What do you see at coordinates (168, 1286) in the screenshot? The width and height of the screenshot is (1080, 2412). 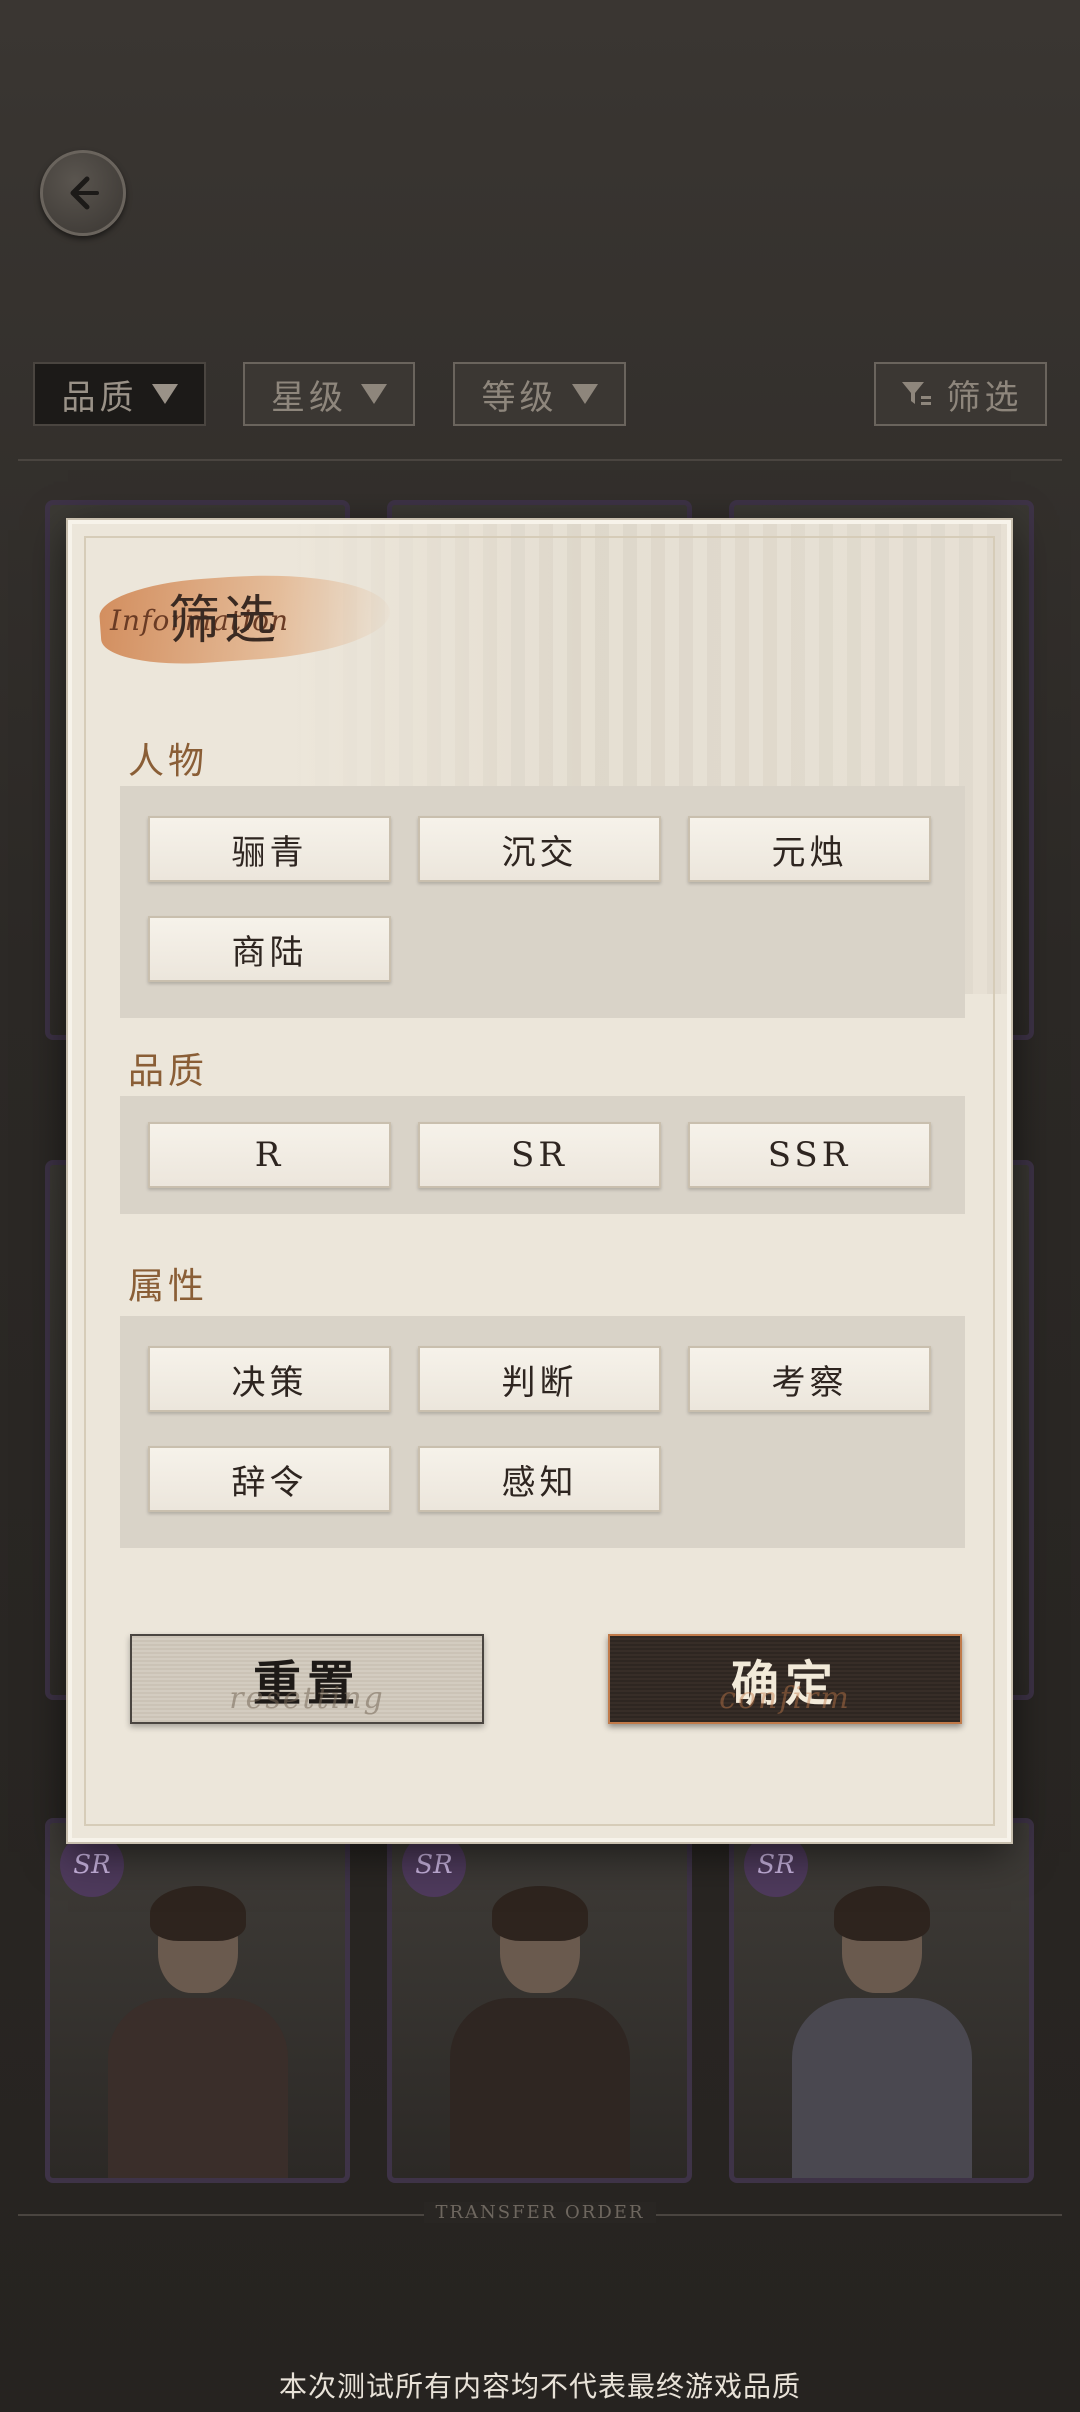 I see `section-label-attribute: 属性` at bounding box center [168, 1286].